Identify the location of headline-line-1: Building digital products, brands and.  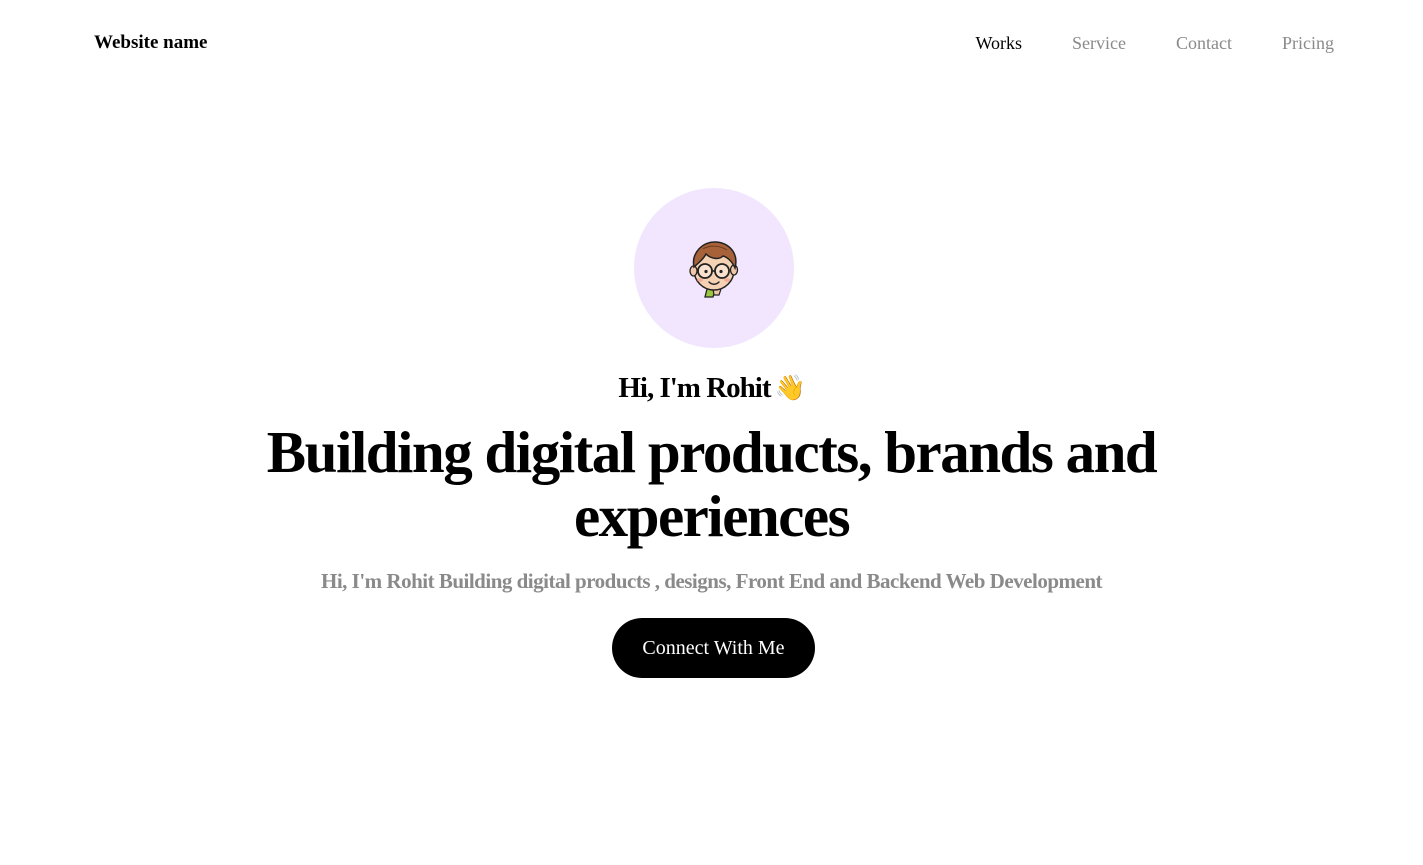
(712, 452).